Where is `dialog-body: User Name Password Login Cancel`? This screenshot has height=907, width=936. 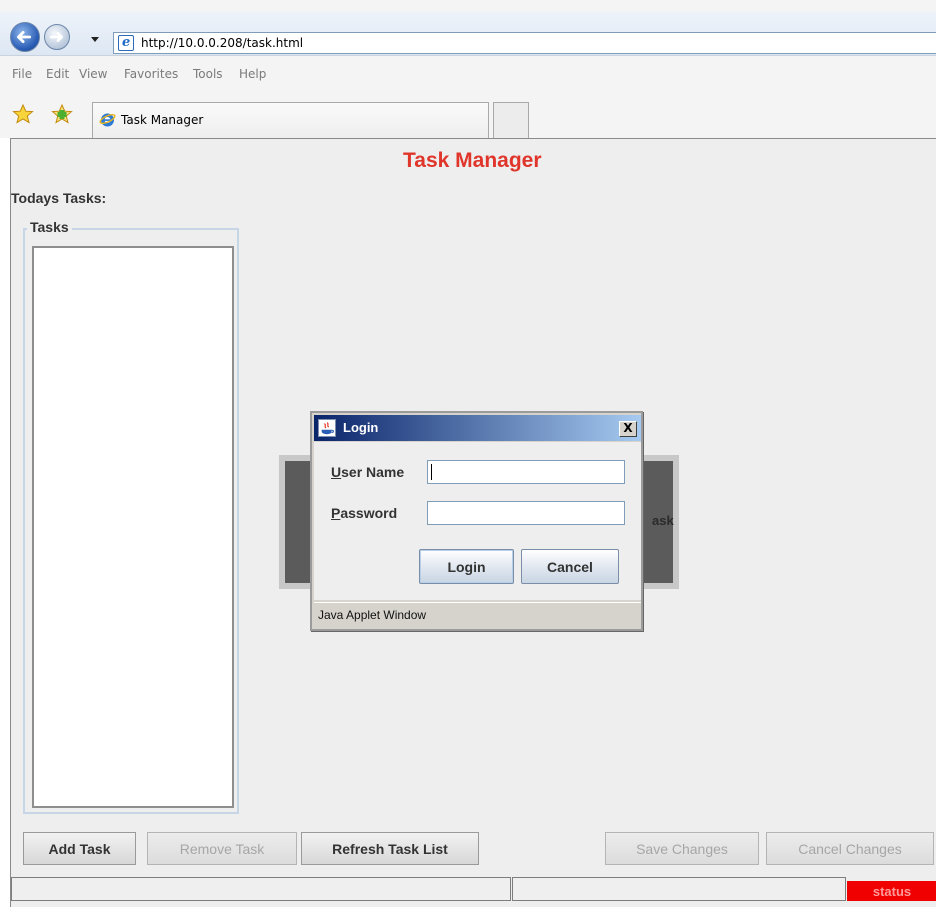 dialog-body: User Name Password Login Cancel is located at coordinates (477, 521).